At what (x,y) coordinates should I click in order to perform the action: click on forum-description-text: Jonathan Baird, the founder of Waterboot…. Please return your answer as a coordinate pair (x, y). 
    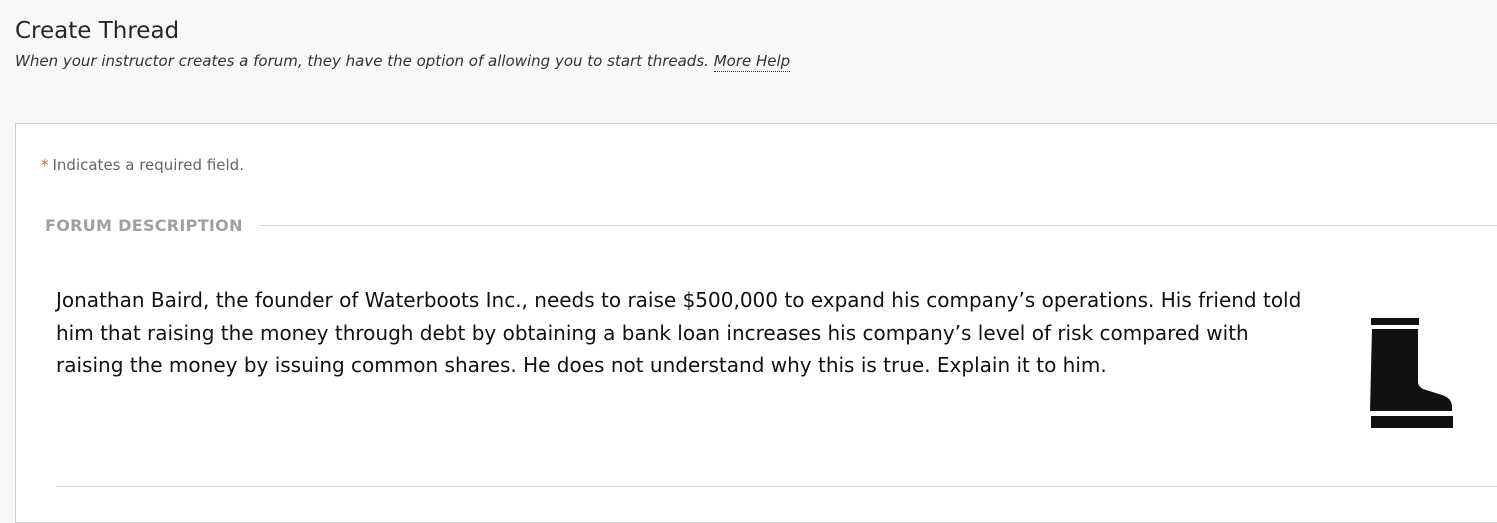
    Looking at the image, I should click on (679, 332).